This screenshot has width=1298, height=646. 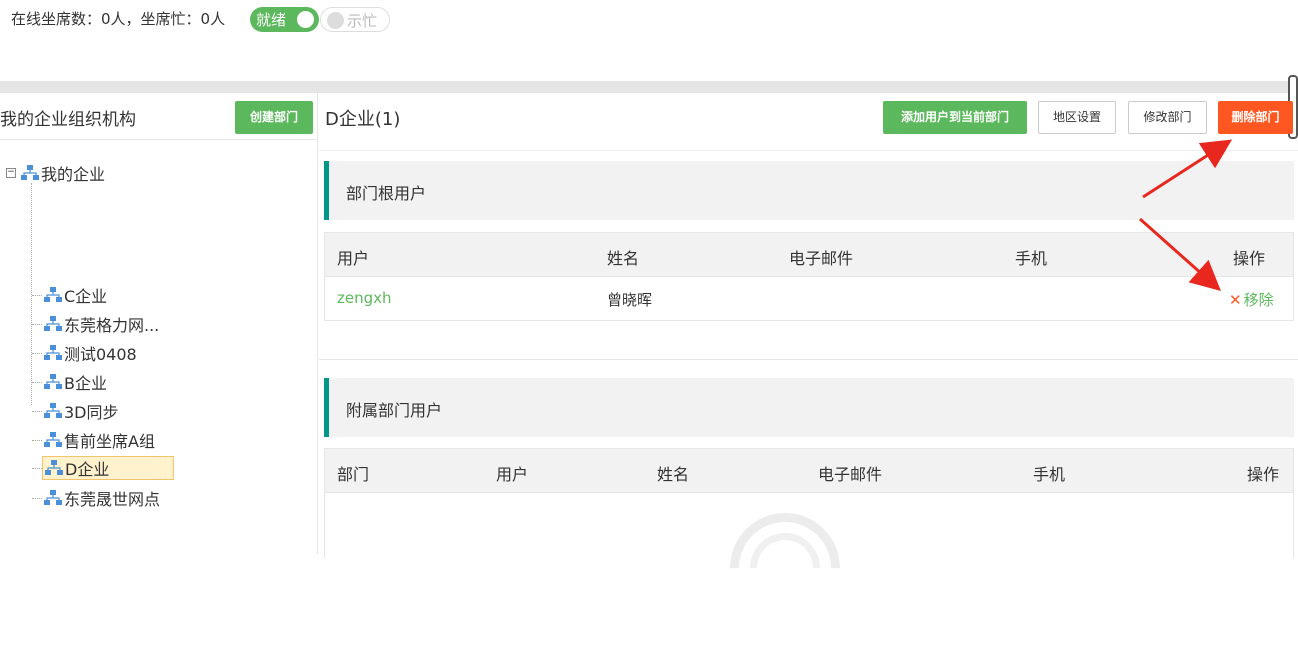 I want to click on tree-item: B企业, so click(x=70, y=382).